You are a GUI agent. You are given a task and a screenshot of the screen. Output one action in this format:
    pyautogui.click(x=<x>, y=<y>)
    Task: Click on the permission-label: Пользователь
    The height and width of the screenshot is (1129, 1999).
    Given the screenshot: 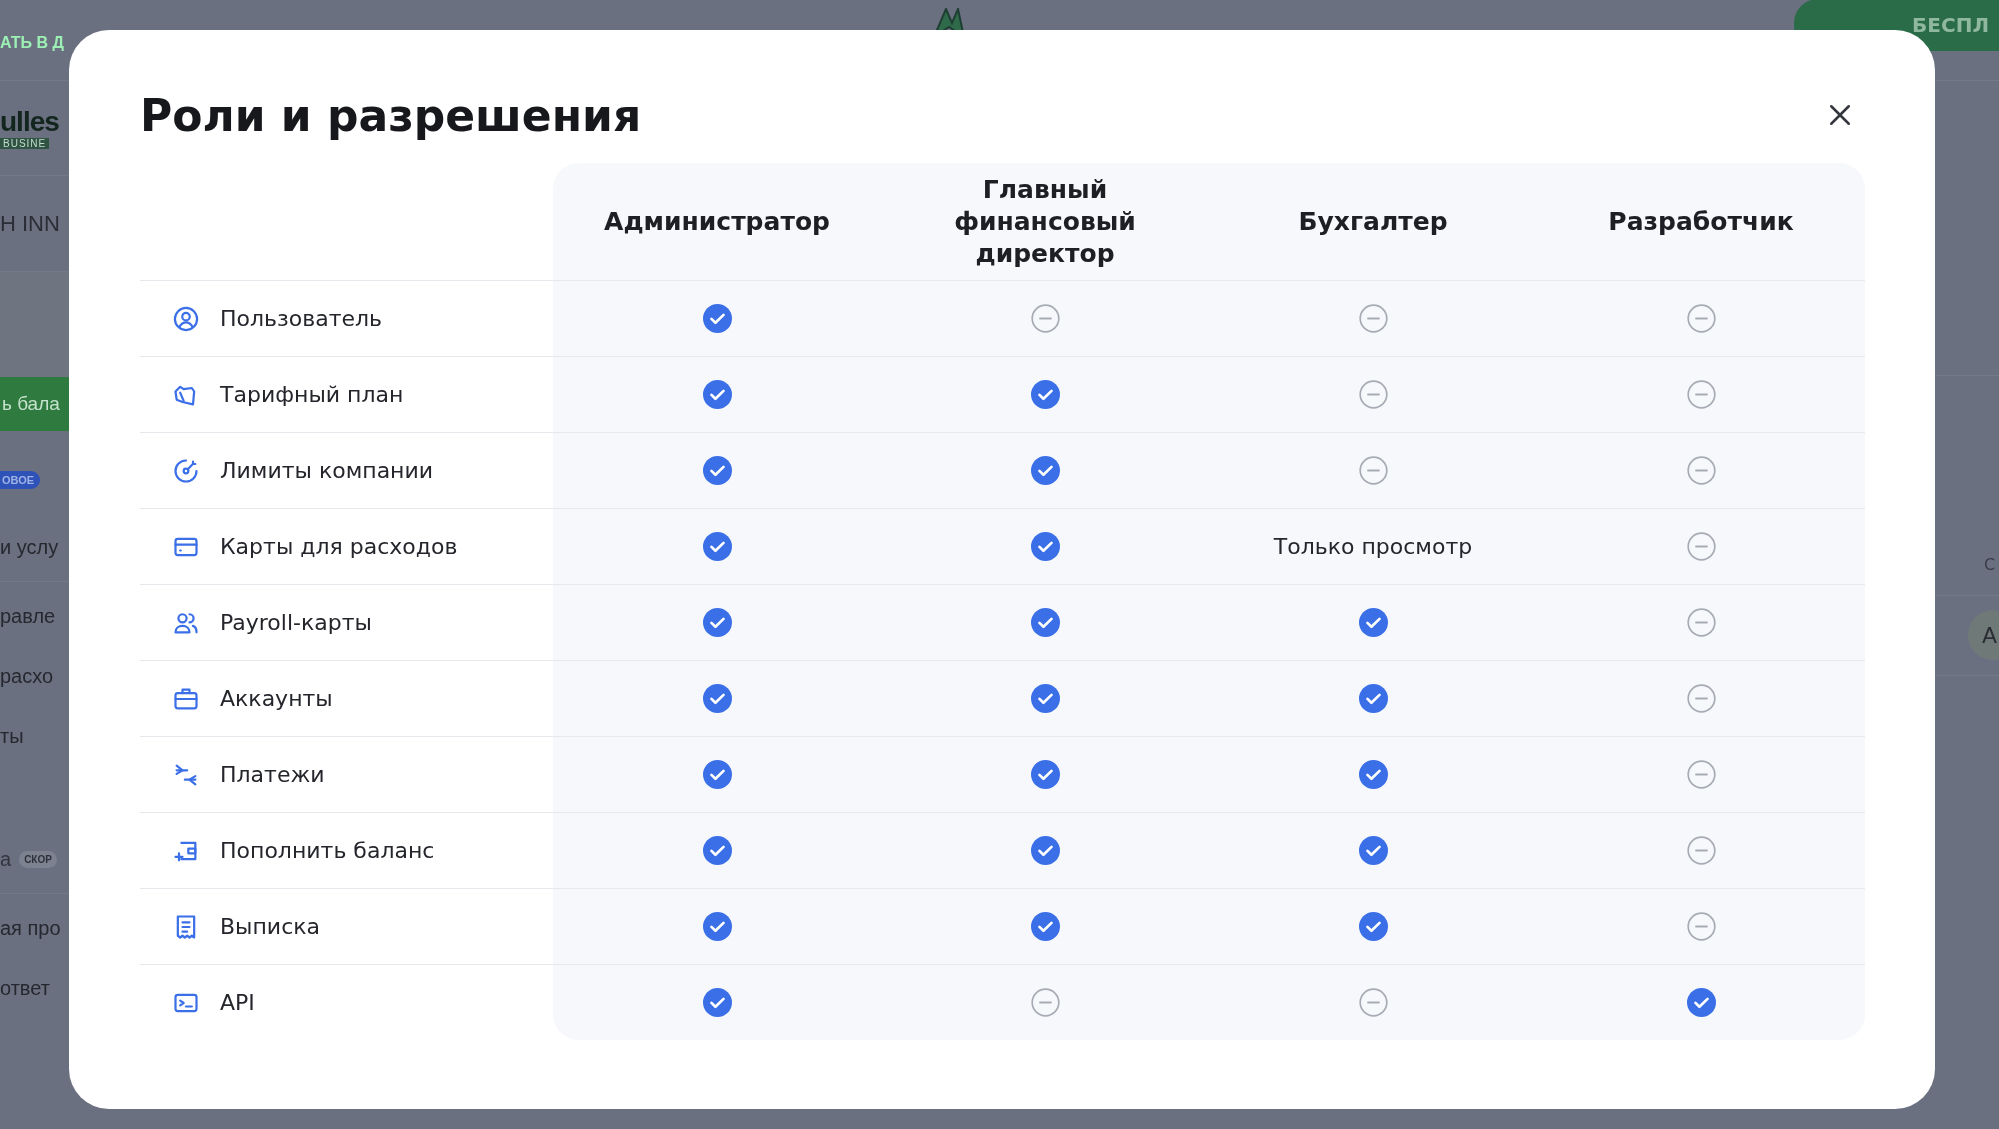 What is the action you would take?
    pyautogui.click(x=301, y=318)
    